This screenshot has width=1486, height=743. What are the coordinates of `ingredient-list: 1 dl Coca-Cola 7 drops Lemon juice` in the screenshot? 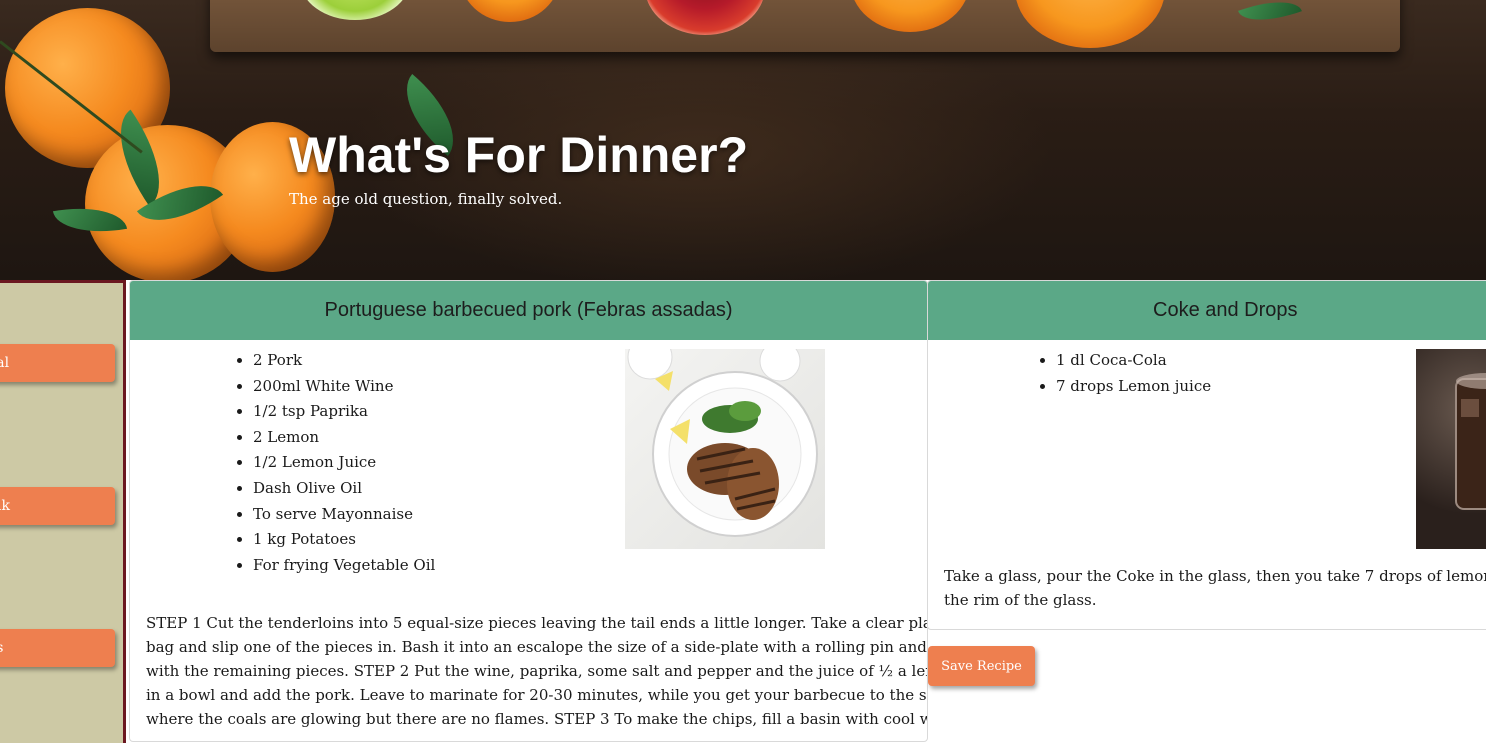 It's located at (1123, 373).